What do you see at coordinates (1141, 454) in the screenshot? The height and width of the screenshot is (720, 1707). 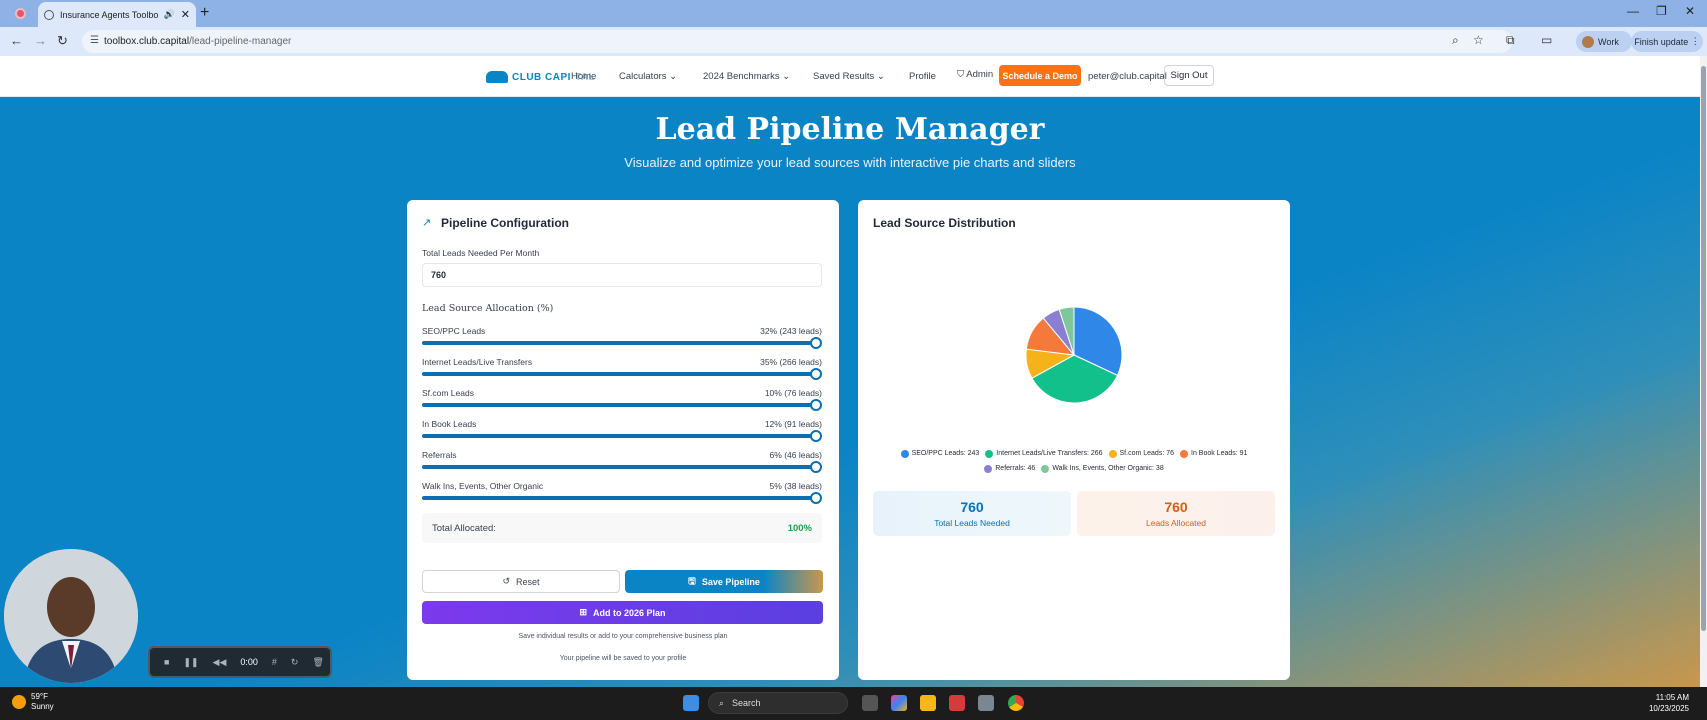 I see `legend-item: Sf.com Leads: 76` at bounding box center [1141, 454].